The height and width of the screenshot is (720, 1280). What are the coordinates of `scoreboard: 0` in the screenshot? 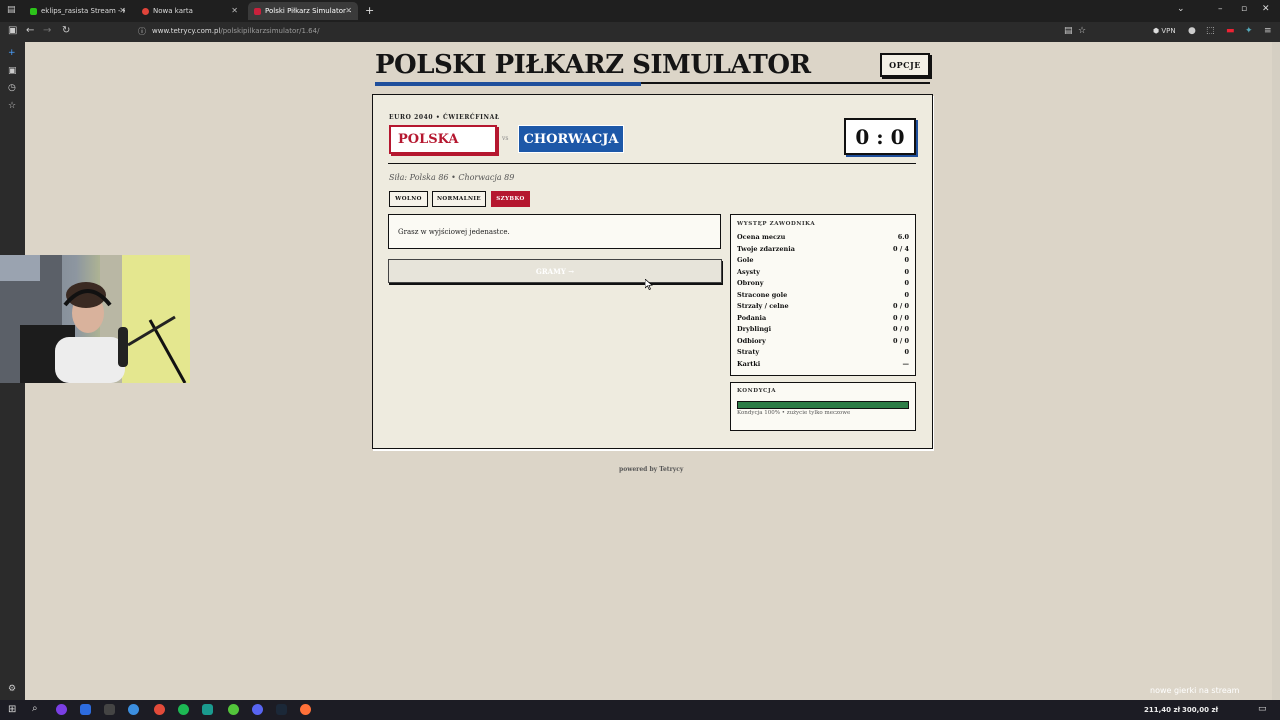 It's located at (880, 136).